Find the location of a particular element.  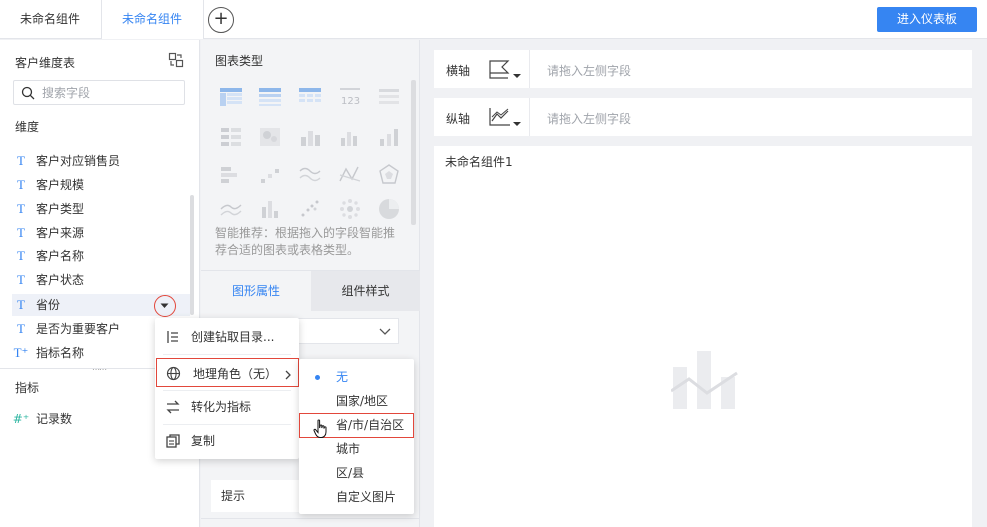

caret-down-icon is located at coordinates (164, 305).